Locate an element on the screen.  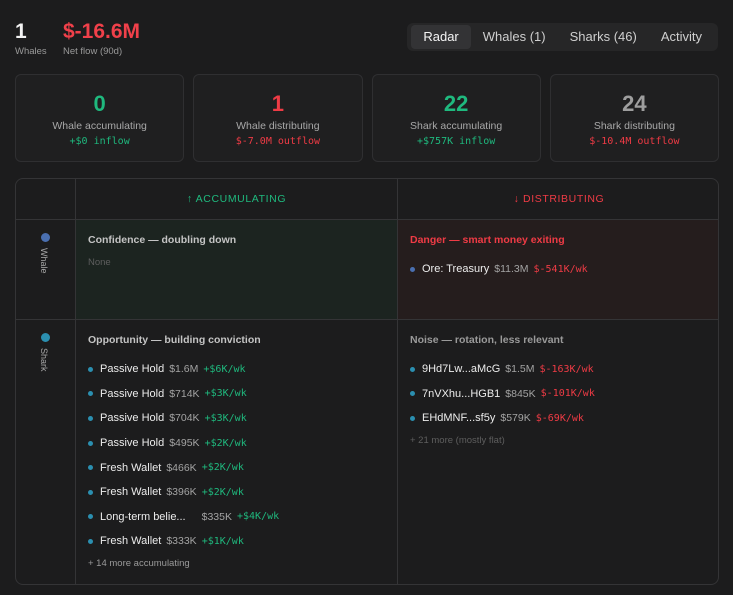
list-item: Fresh Wallet $466K +$2K/wk is located at coordinates (236, 467).